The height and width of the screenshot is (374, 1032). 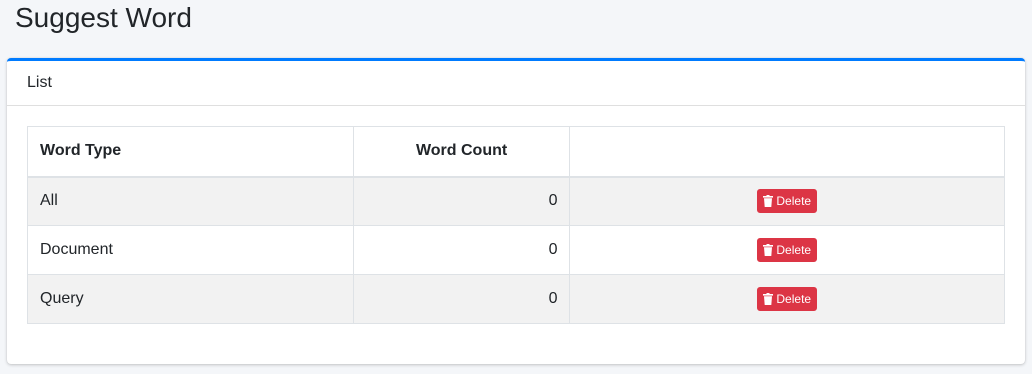 I want to click on header-actions, so click(x=787, y=152).